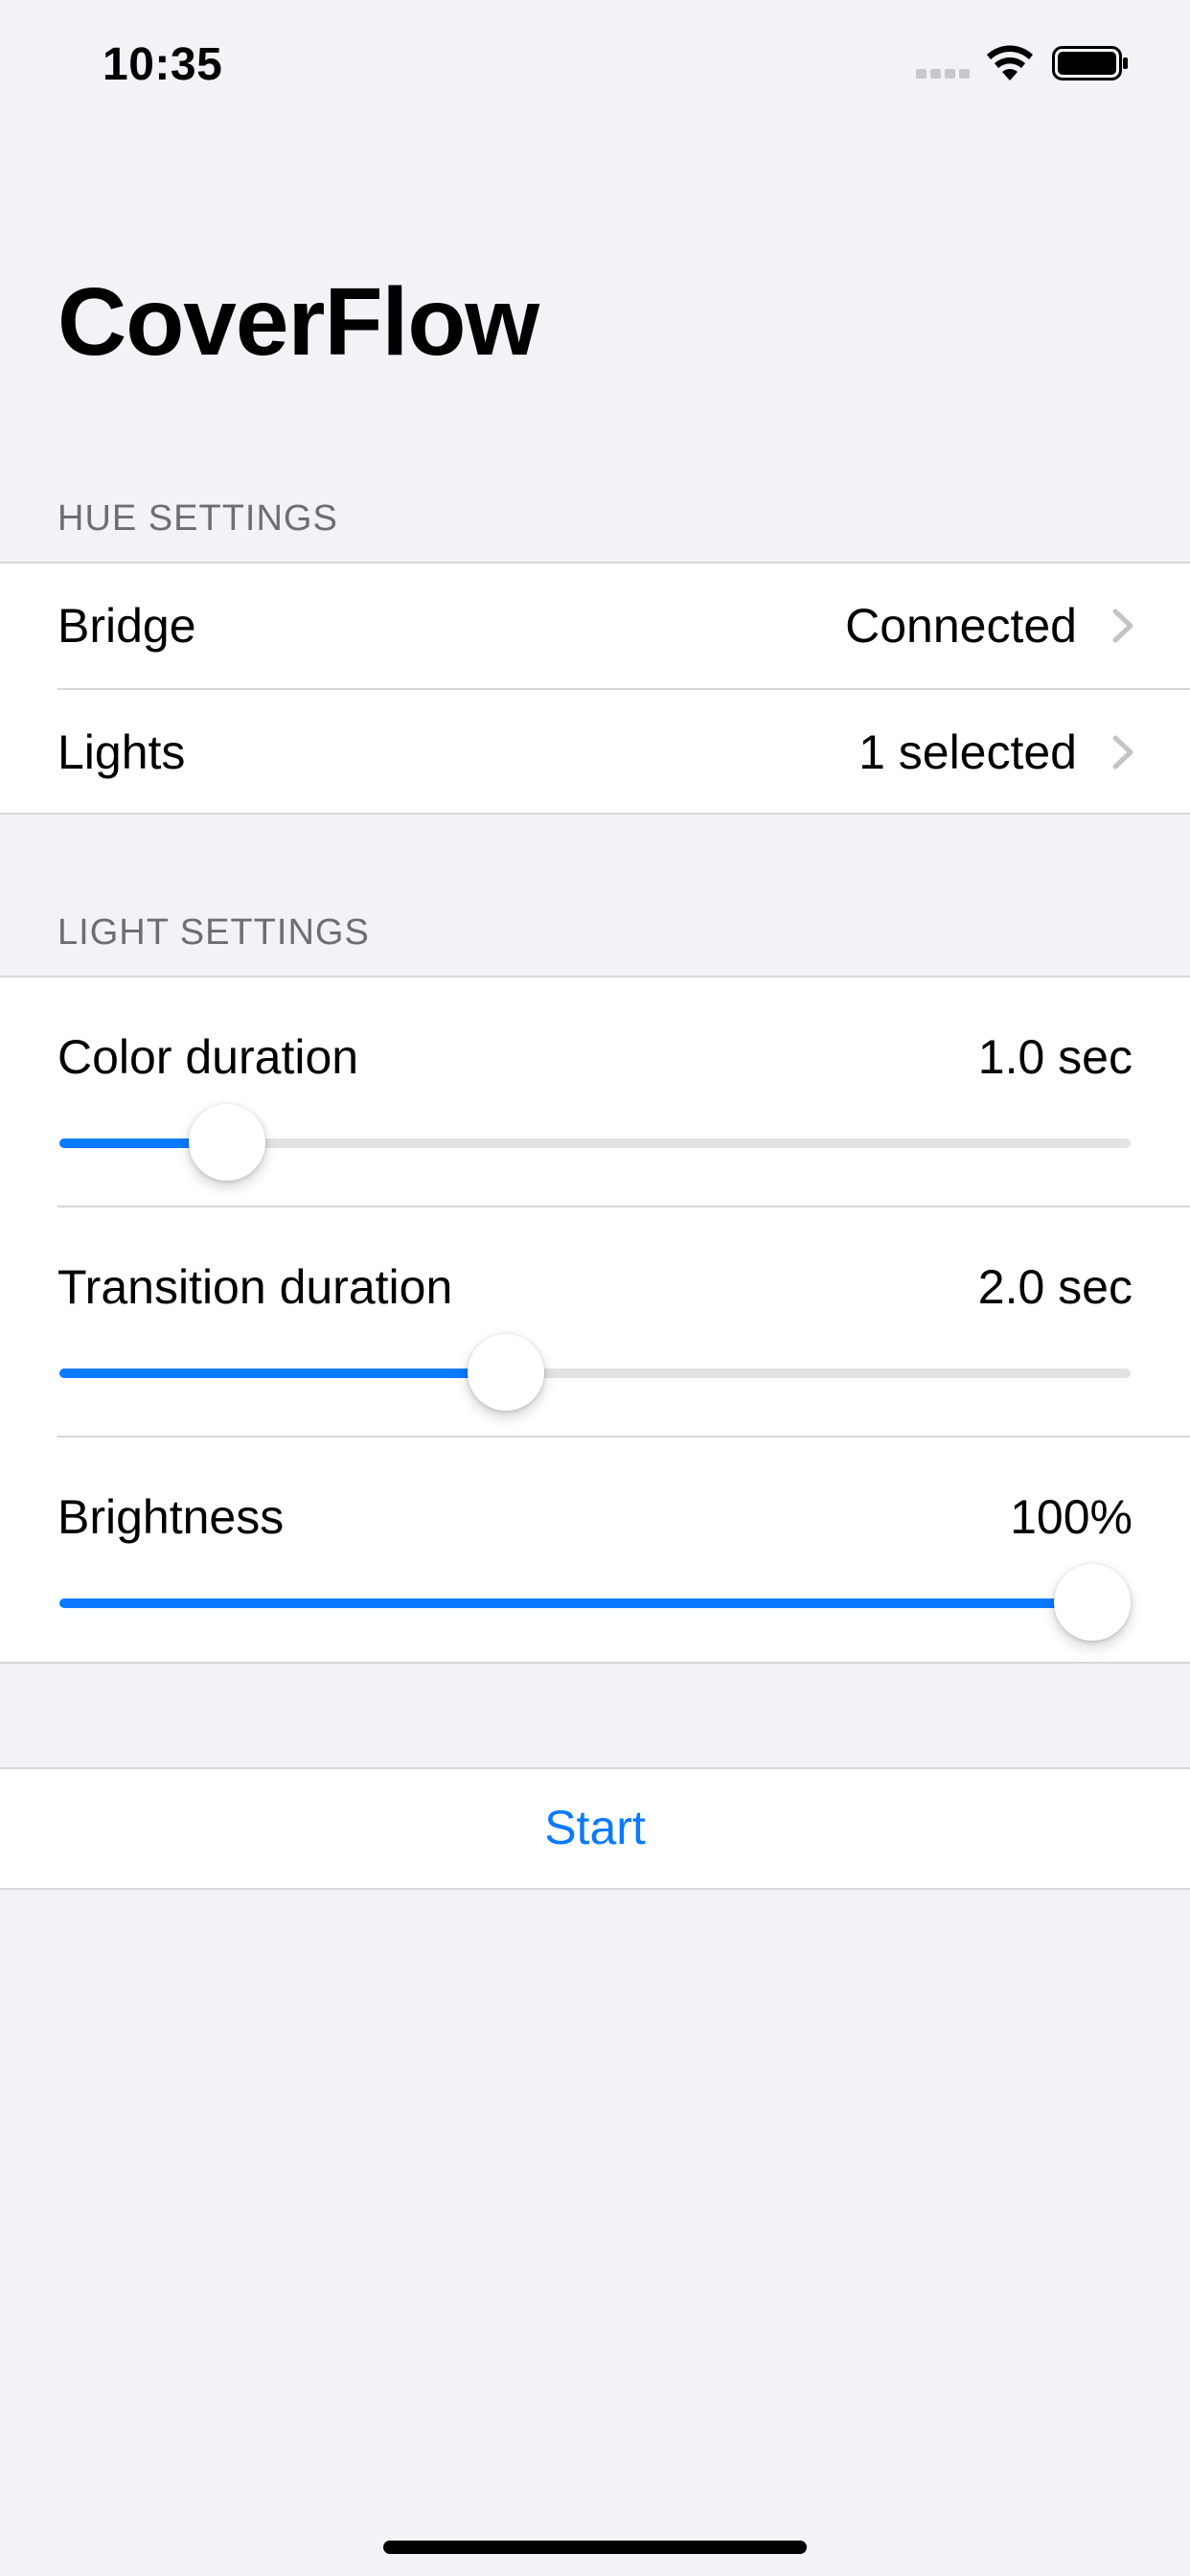  What do you see at coordinates (1090, 63) in the screenshot?
I see `battery-icon` at bounding box center [1090, 63].